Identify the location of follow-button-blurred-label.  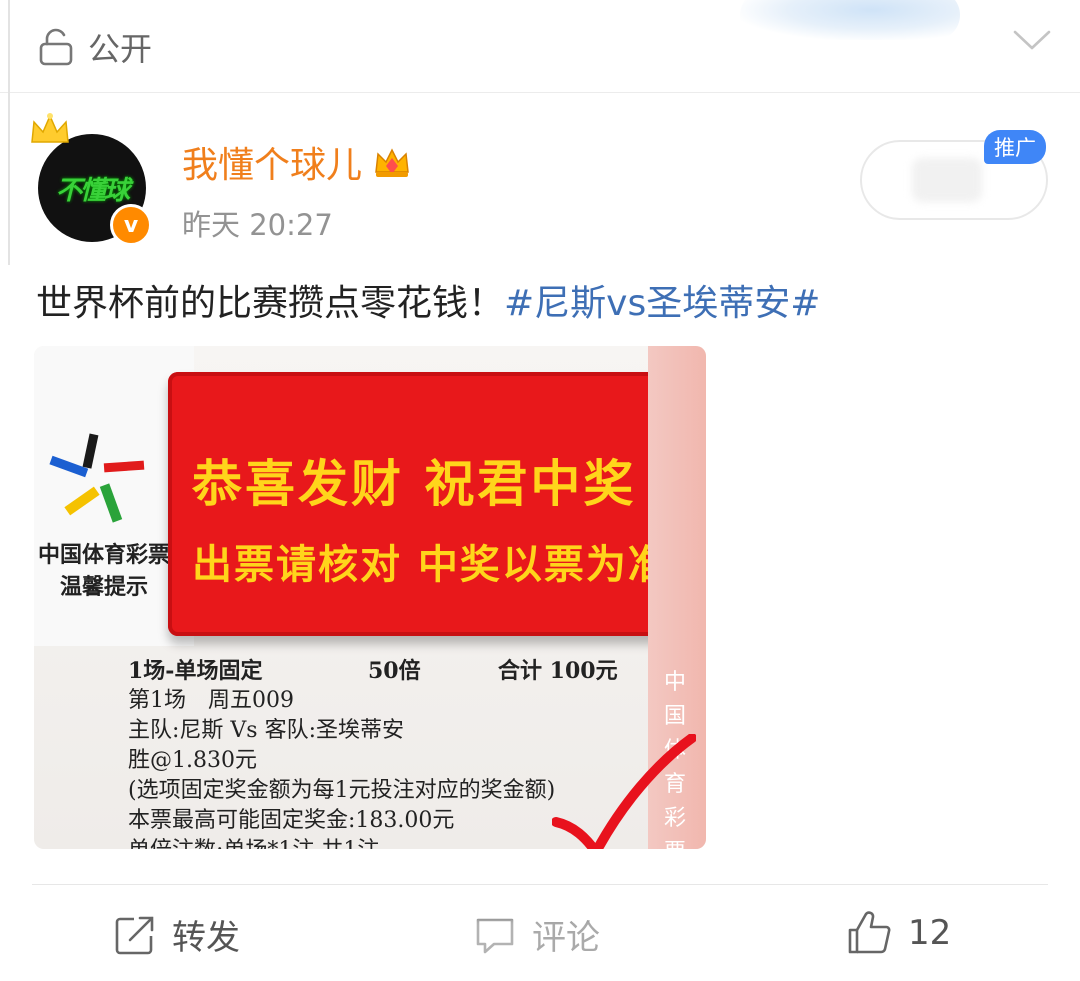
(947, 180).